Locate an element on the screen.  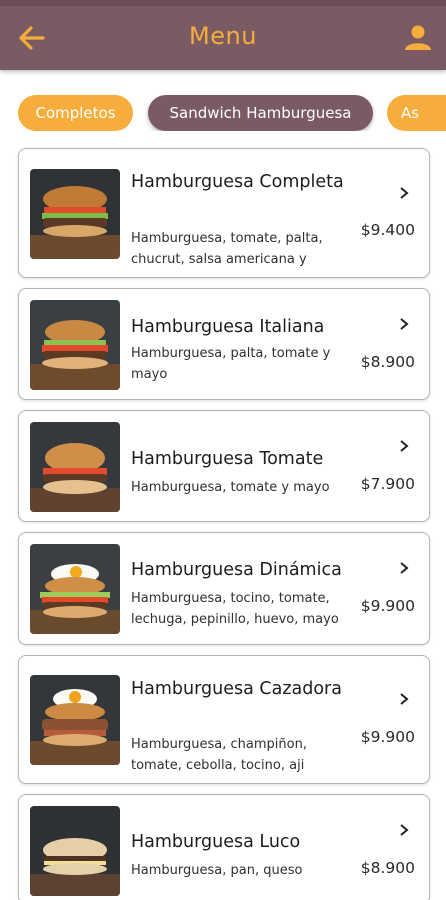
product-description: Hamburguesa, palta, tomate y mayo is located at coordinates (231, 364).